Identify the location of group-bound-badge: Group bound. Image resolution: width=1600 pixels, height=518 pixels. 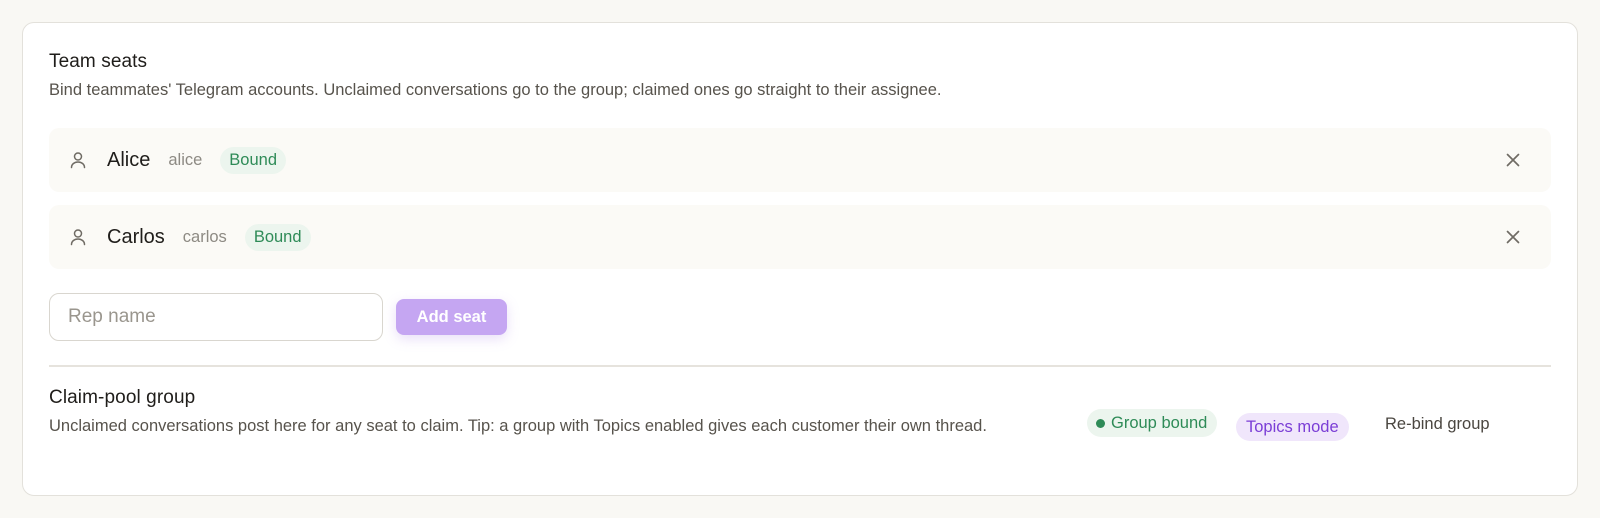
(1152, 423).